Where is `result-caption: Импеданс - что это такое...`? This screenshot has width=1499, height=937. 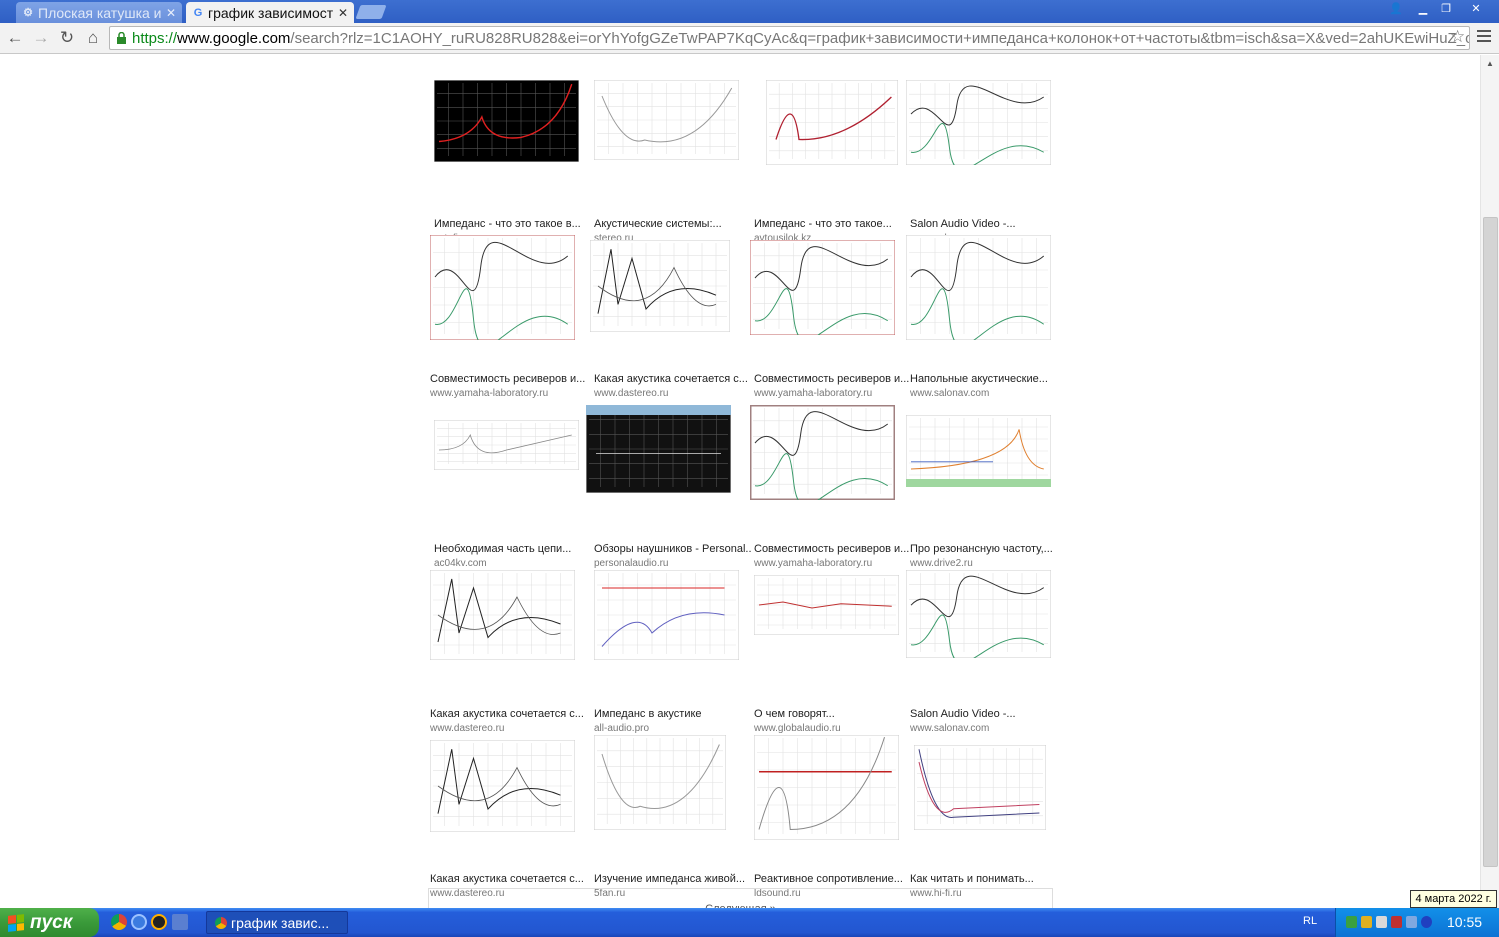
result-caption: Импеданс - что это такое... is located at coordinates (833, 224).